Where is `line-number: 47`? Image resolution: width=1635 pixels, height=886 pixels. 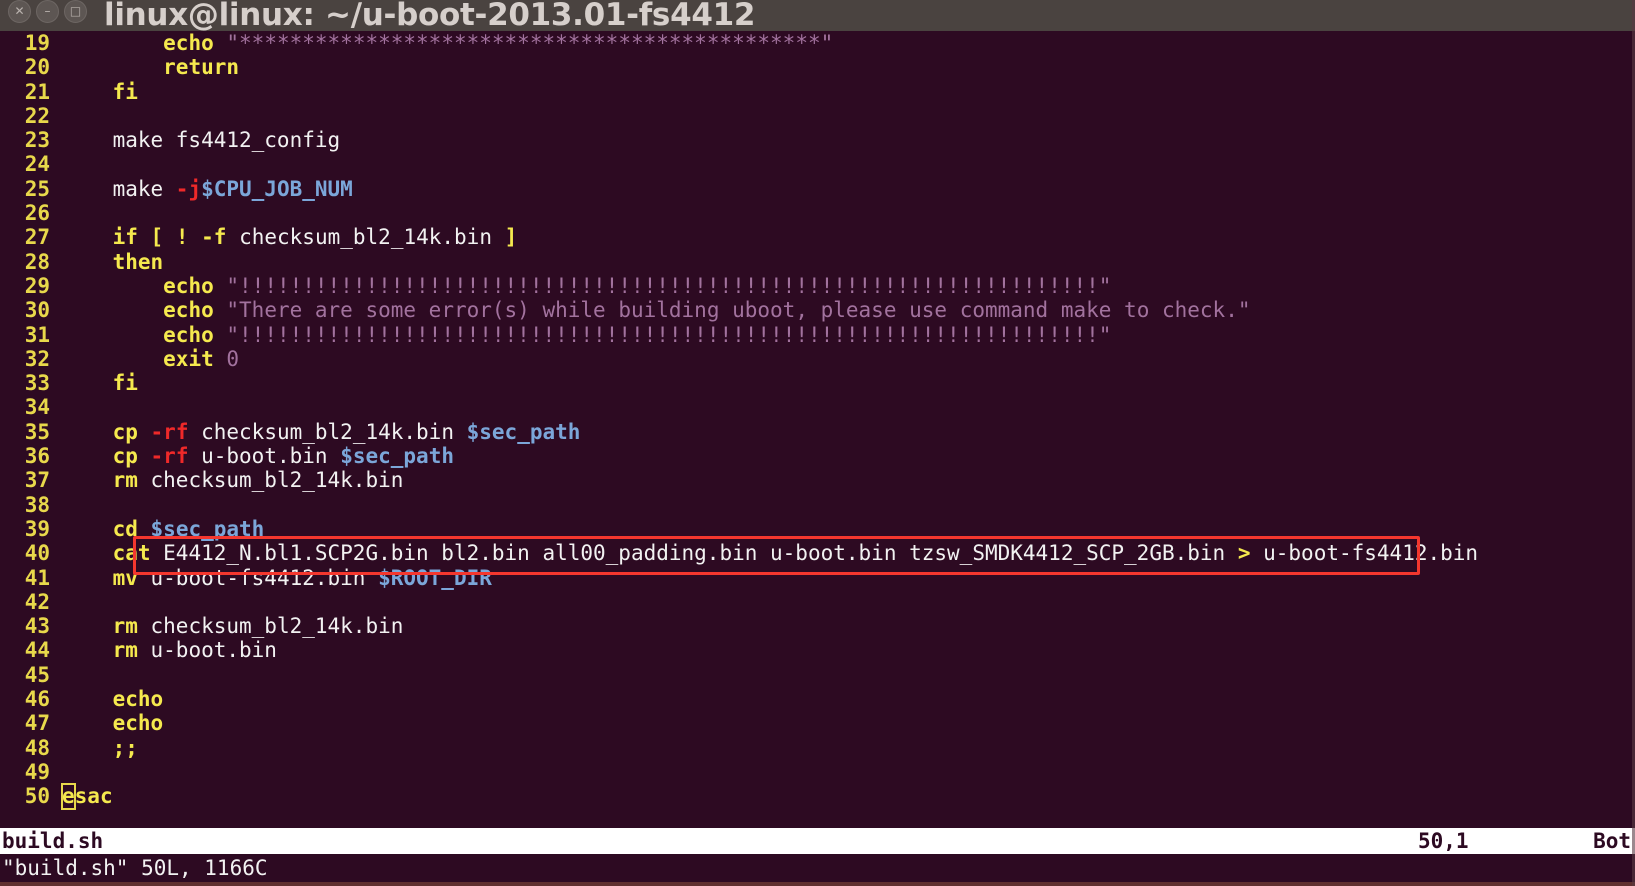
line-number: 47 is located at coordinates (37, 723).